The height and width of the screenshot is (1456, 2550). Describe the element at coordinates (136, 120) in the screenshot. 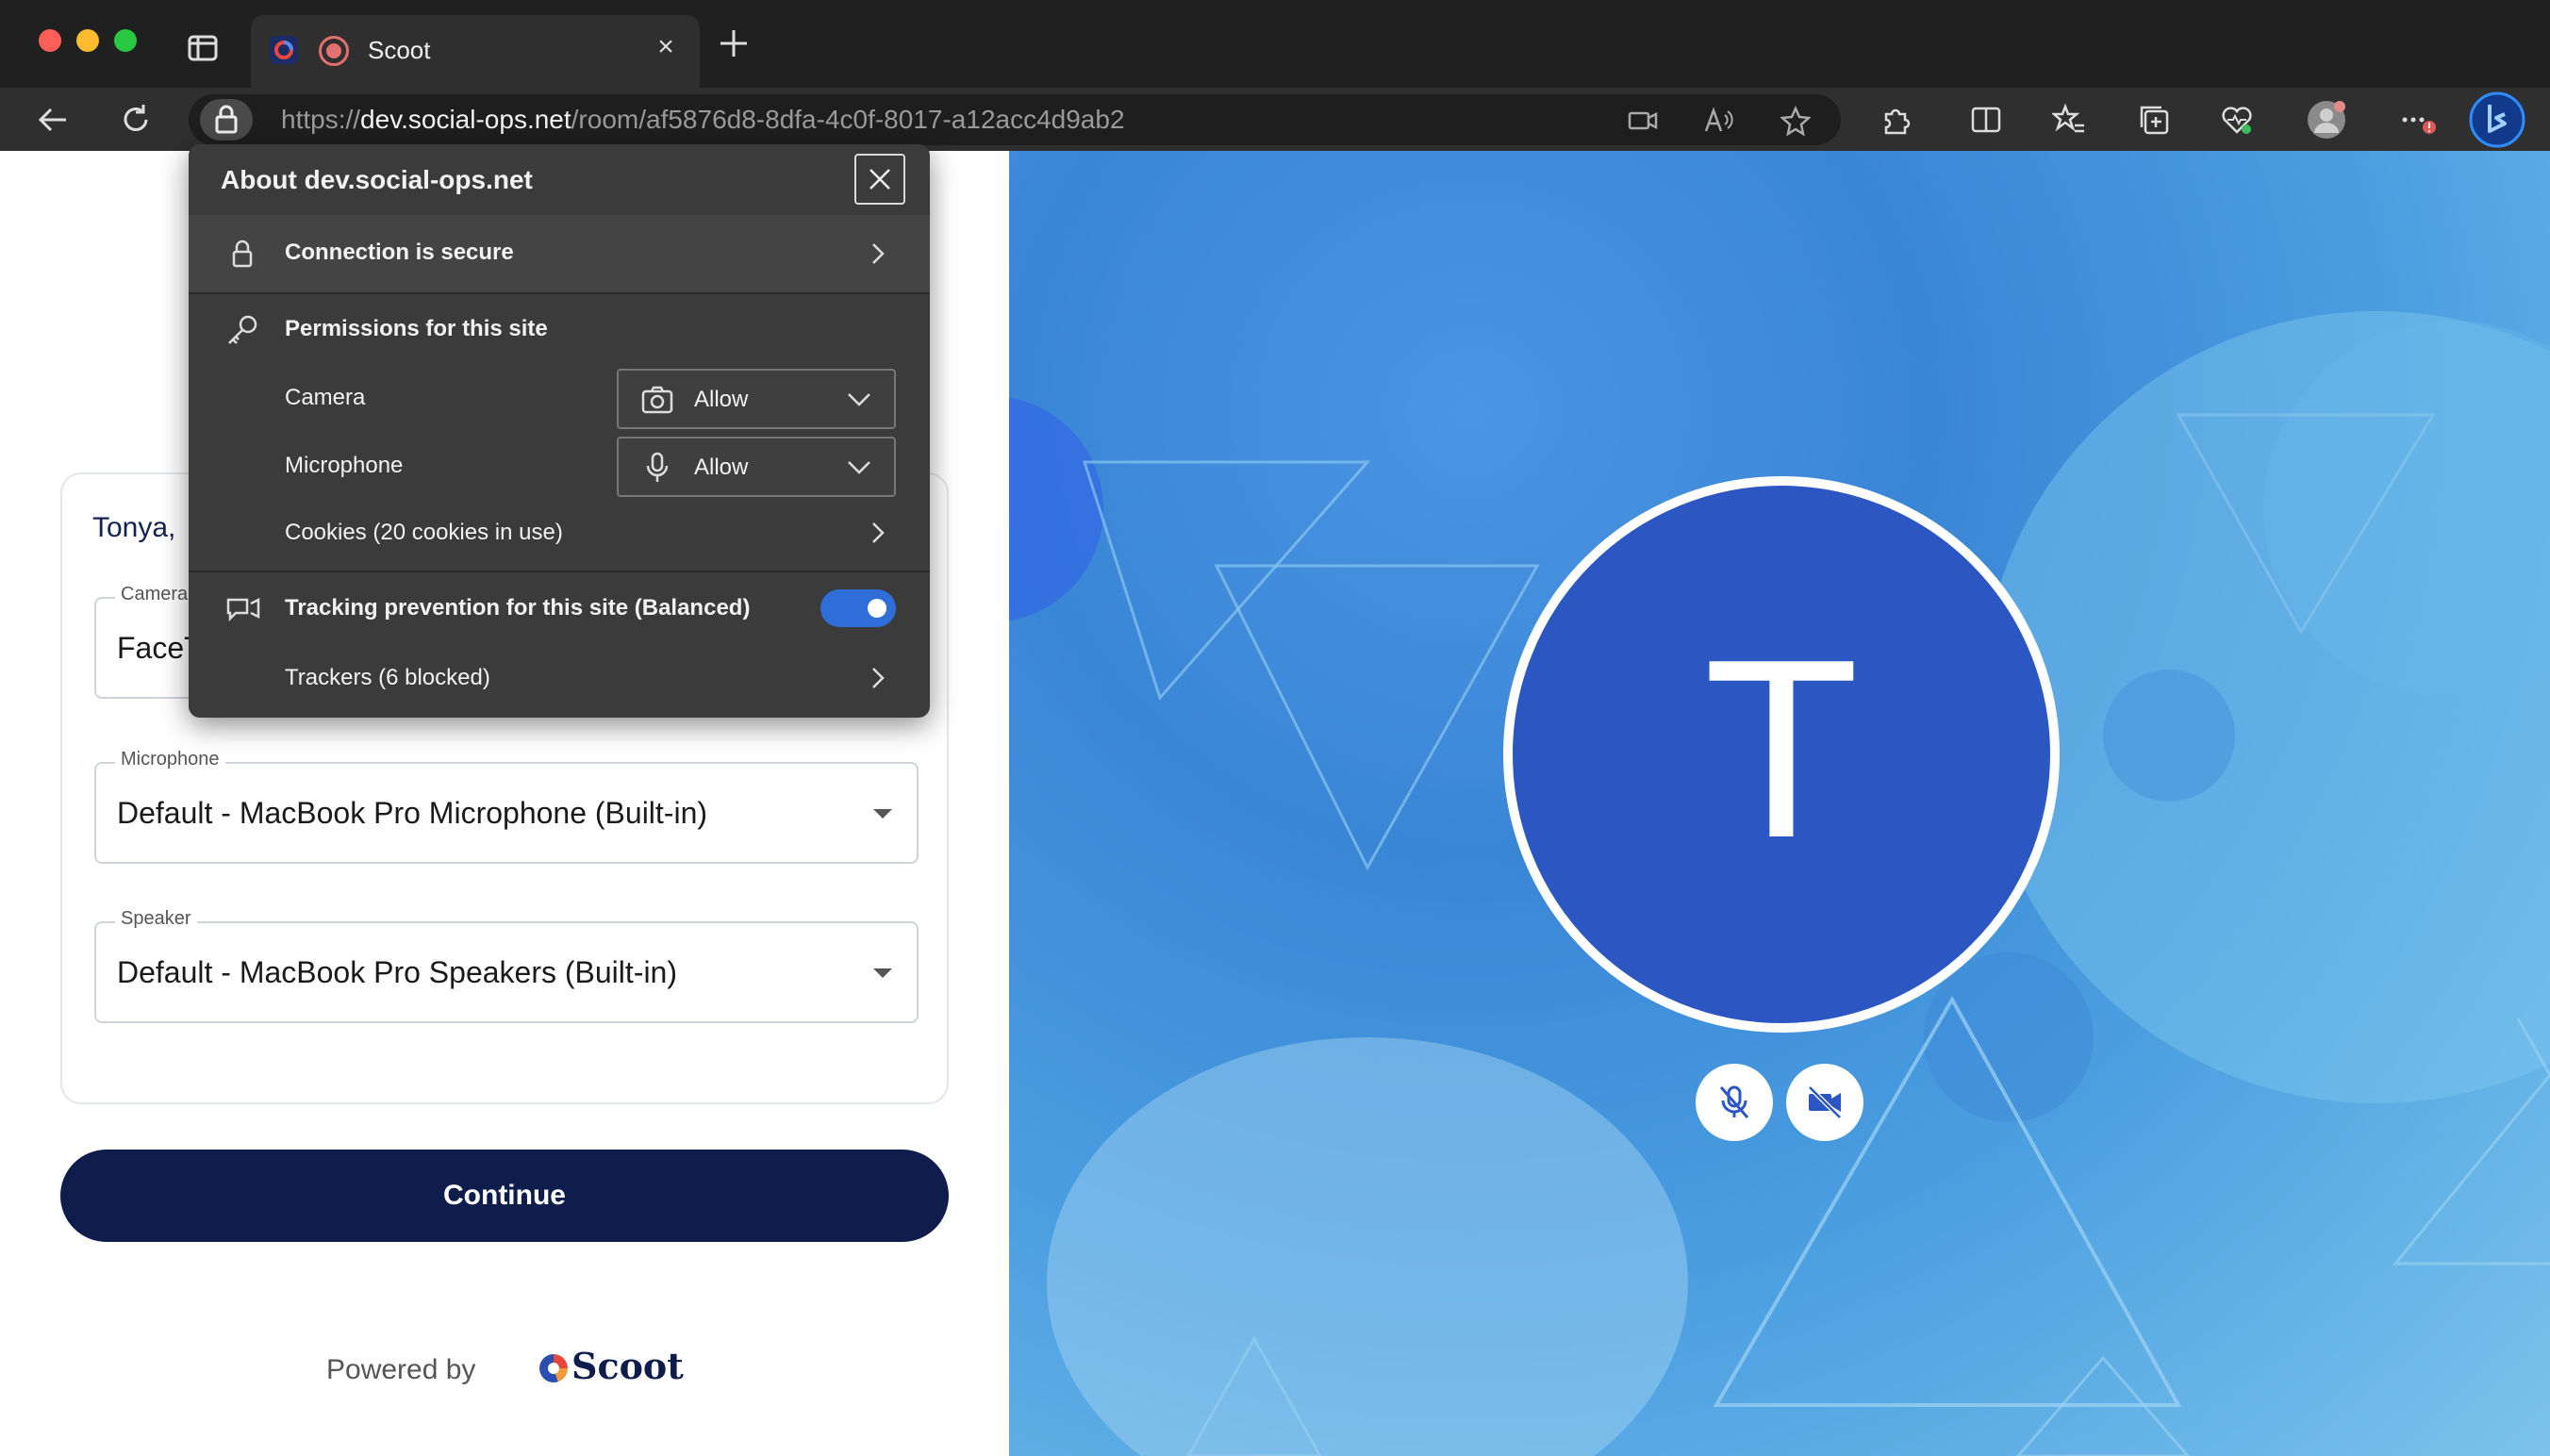

I see `reload-icon` at that location.